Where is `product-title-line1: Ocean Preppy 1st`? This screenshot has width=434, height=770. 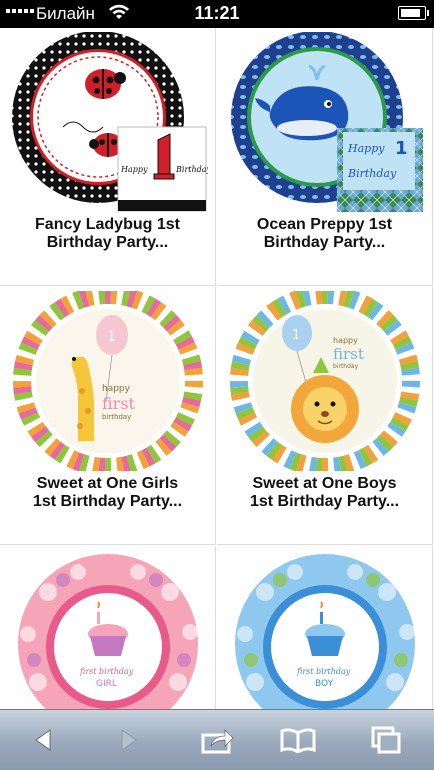 product-title-line1: Ocean Preppy 1st is located at coordinates (324, 224).